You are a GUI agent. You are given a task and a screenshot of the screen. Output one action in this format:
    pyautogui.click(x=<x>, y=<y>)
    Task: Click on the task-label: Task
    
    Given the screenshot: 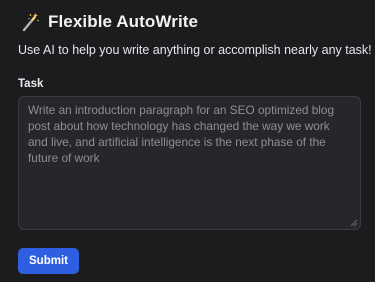 What is the action you would take?
    pyautogui.click(x=31, y=84)
    